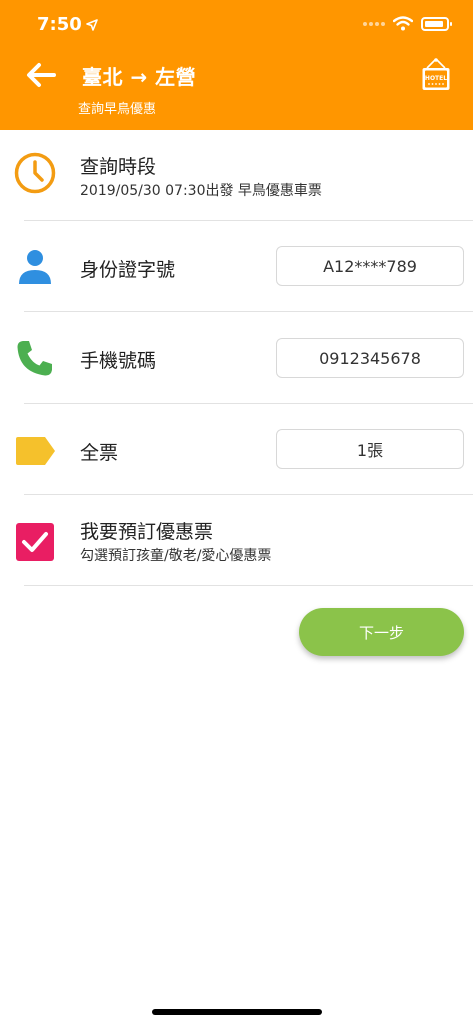 This screenshot has height=1024, width=473. Describe the element at coordinates (91, 24) in the screenshot. I see `location-arrow-icon` at that location.